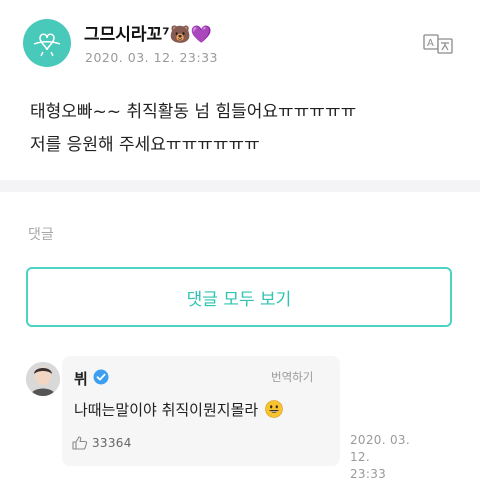  I want to click on post-date: 2020. 03. 12. 23:33, so click(151, 57).